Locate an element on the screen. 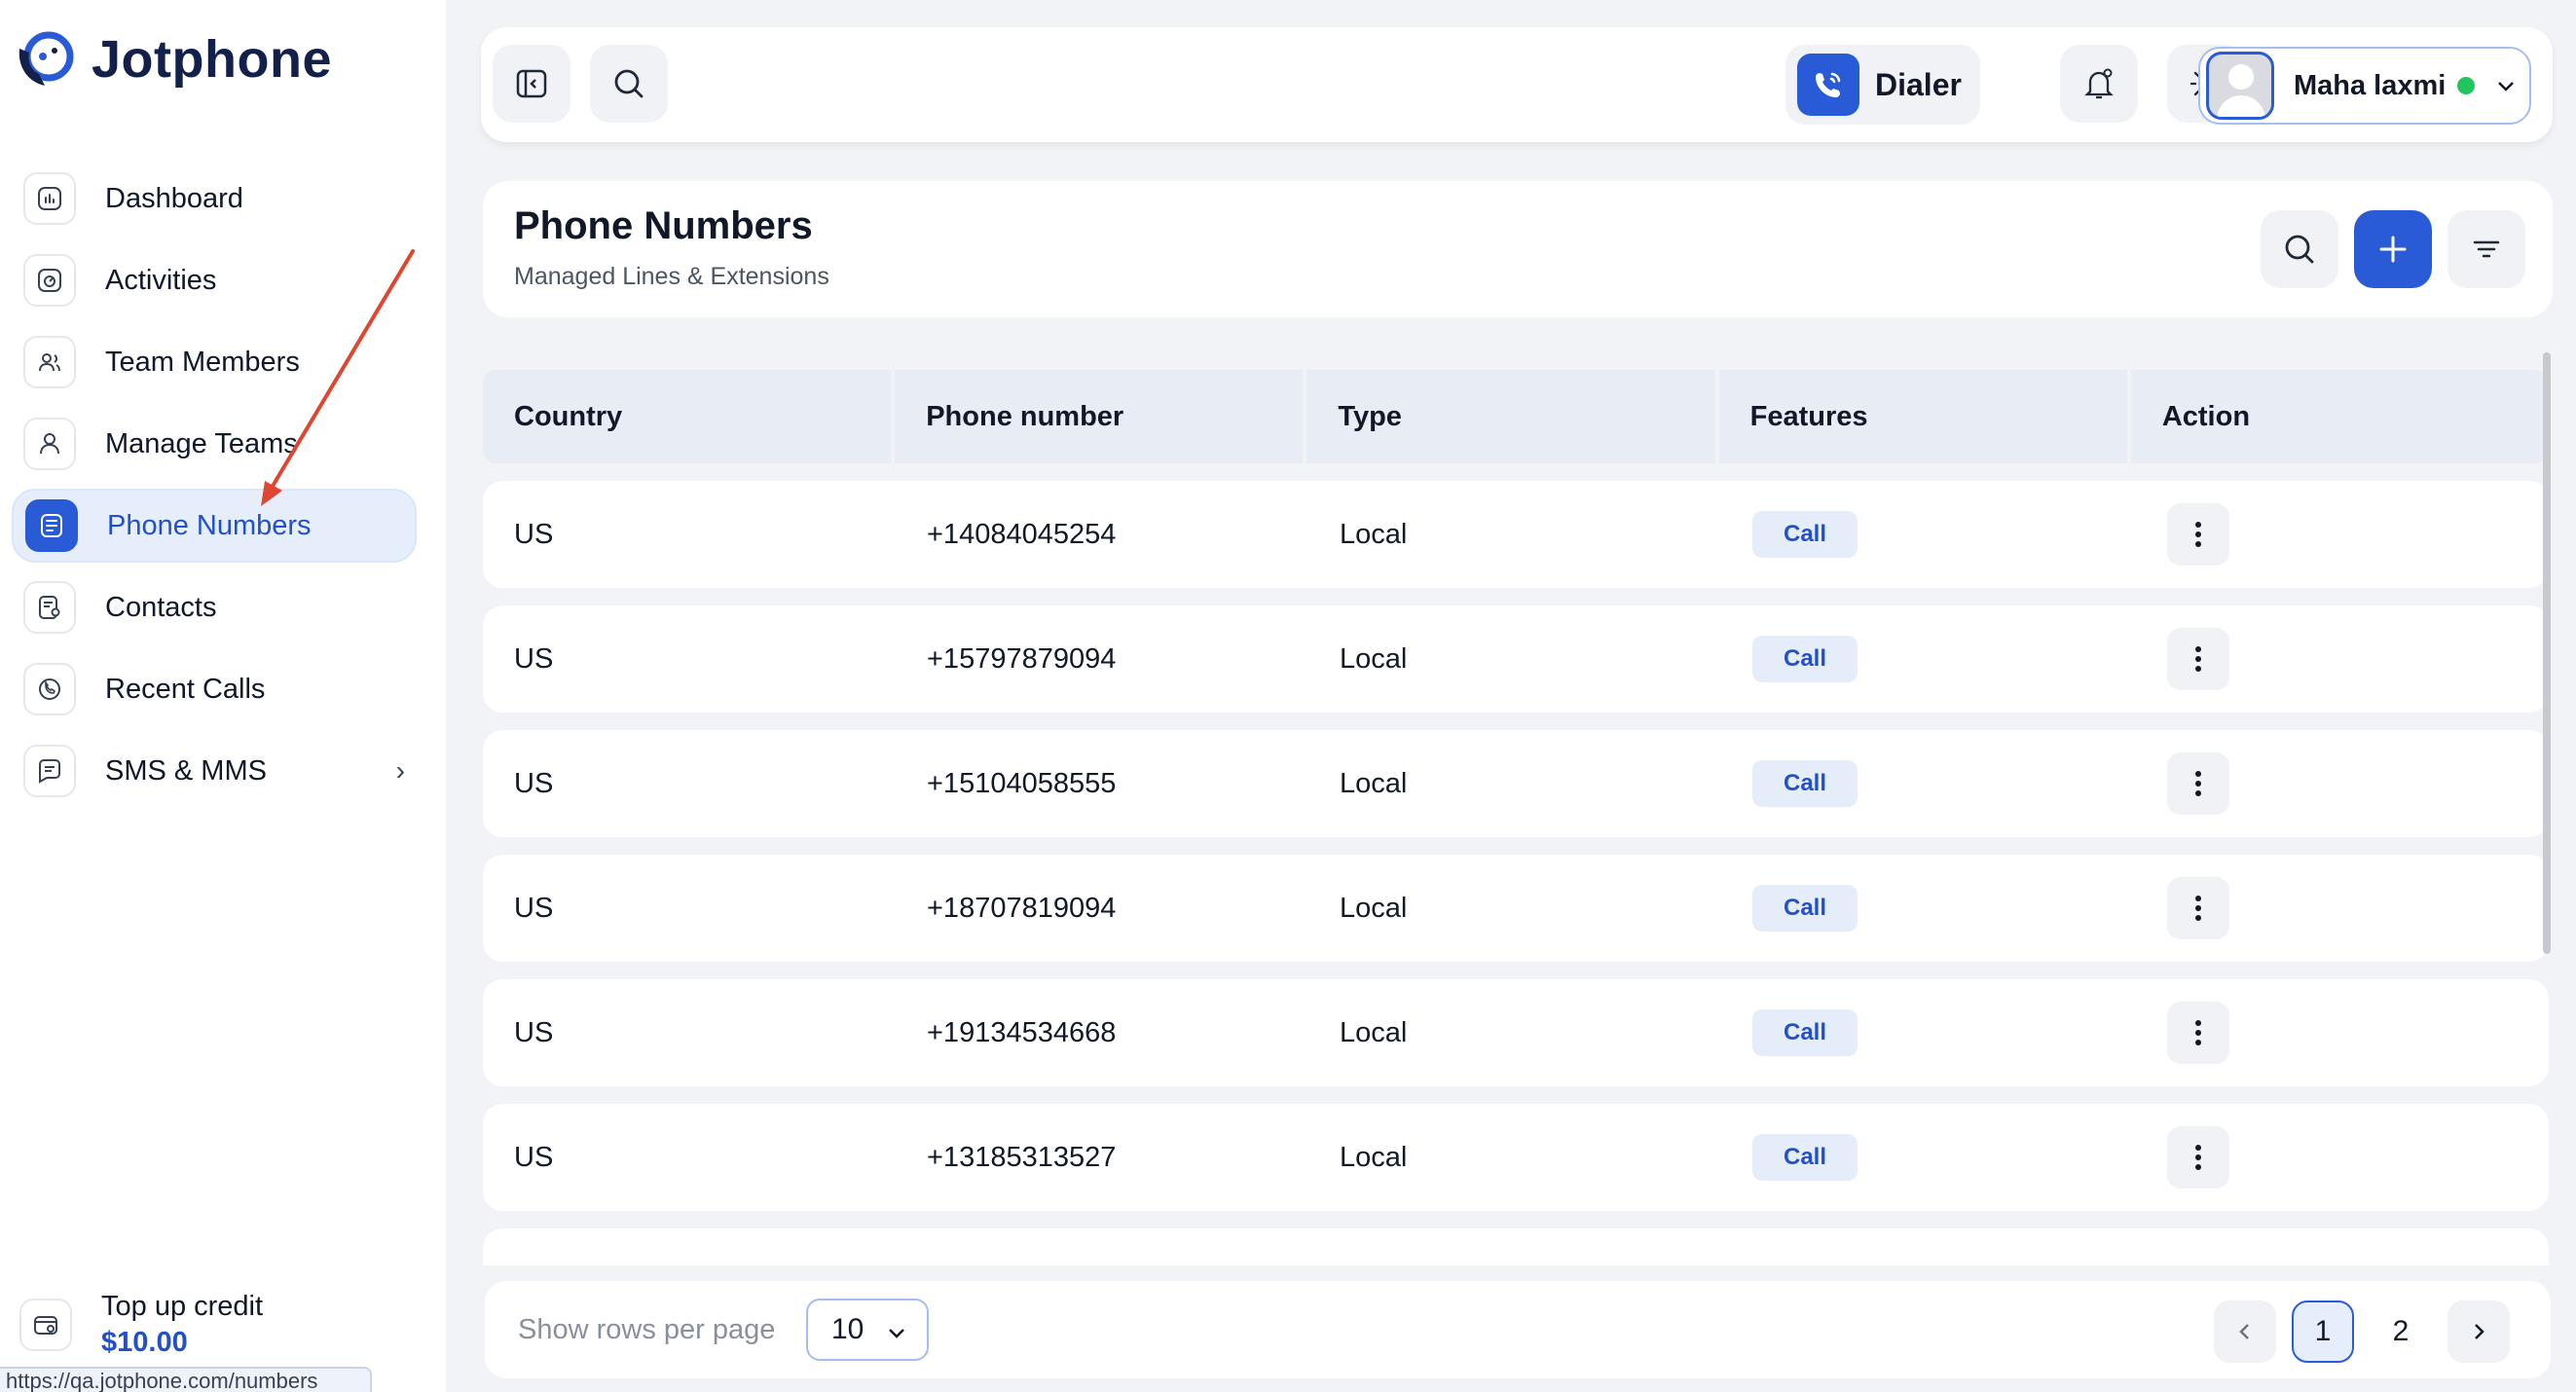 This screenshot has height=1392, width=2576. sidebar-item-activities: Activities is located at coordinates (214, 280).